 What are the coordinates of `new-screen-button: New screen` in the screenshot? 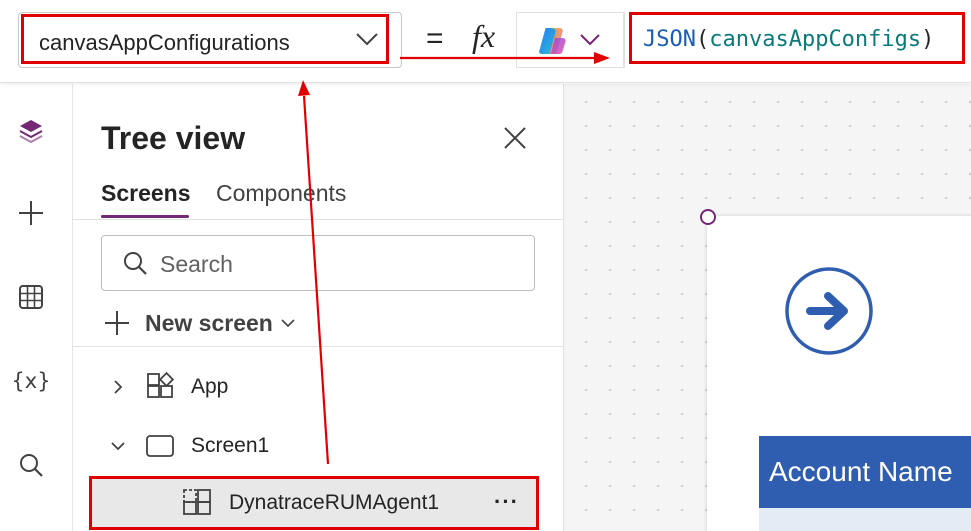 It's located at (199, 323).